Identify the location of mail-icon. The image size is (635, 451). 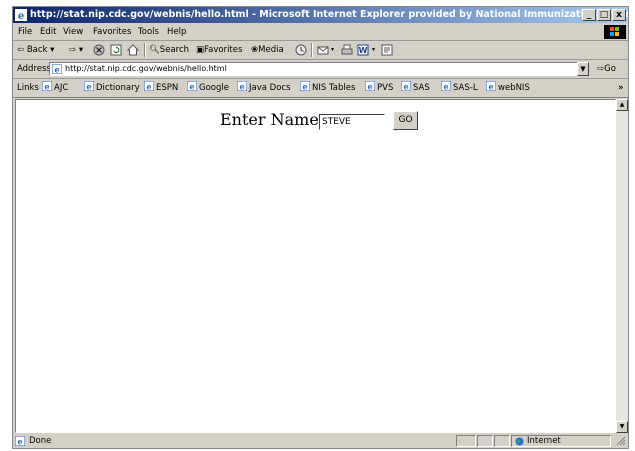
(323, 50).